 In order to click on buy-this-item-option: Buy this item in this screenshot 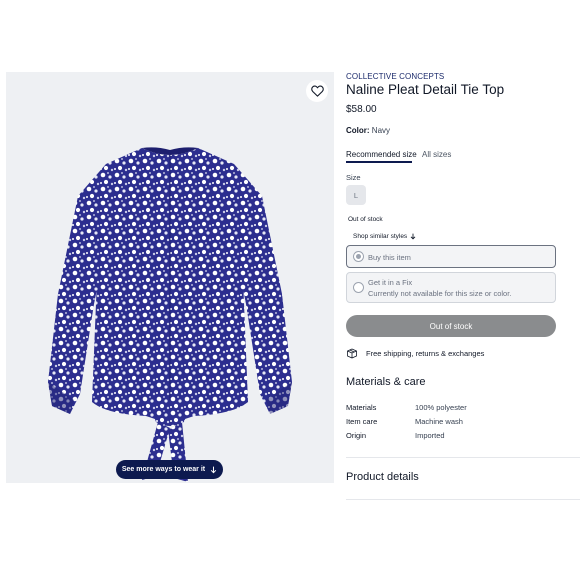, I will do `click(451, 256)`.